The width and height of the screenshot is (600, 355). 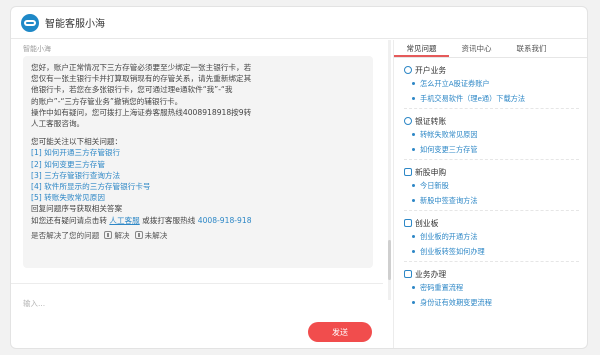 I want to click on related-question-link: [5] 转账失败常见原因, so click(x=198, y=197).